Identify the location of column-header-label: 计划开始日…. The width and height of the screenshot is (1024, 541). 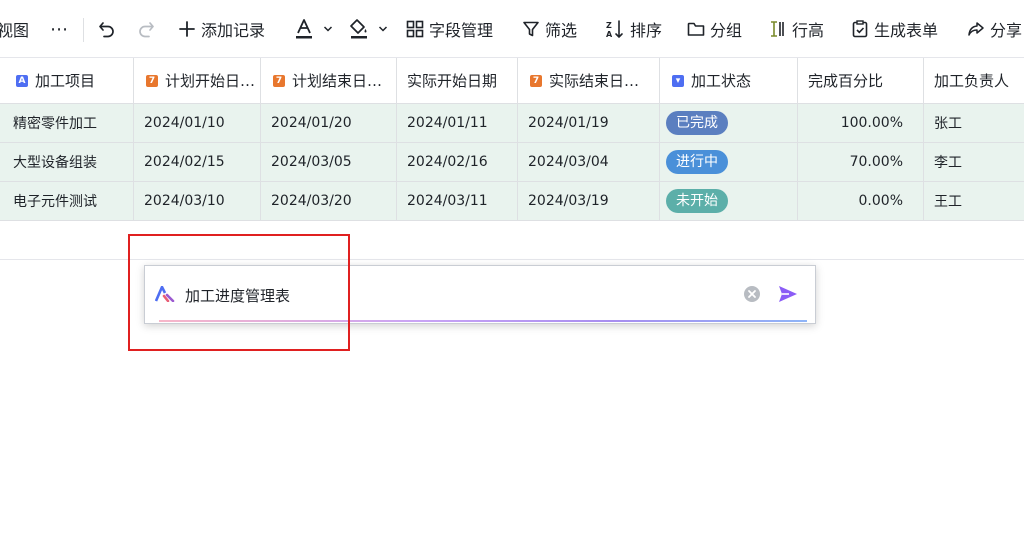
(210, 81).